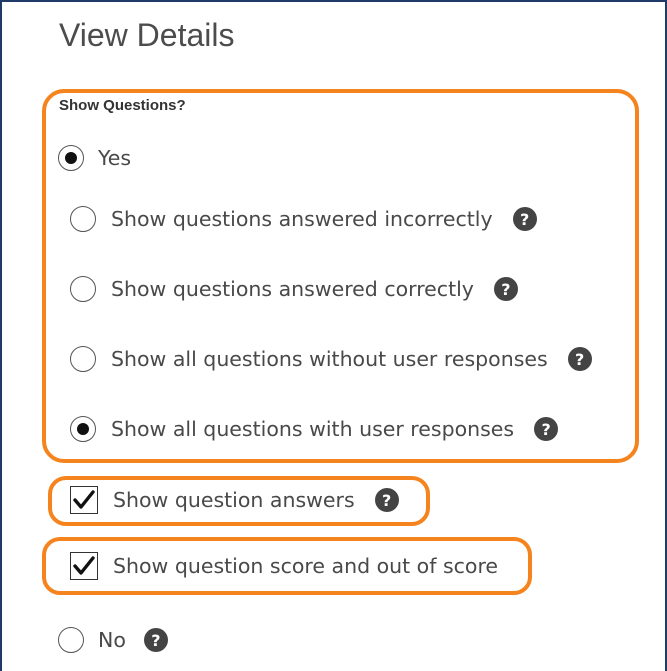 Image resolution: width=667 pixels, height=671 pixels. I want to click on option-answered-incorrectly-label: Show questions answered incorrectly, so click(302, 219).